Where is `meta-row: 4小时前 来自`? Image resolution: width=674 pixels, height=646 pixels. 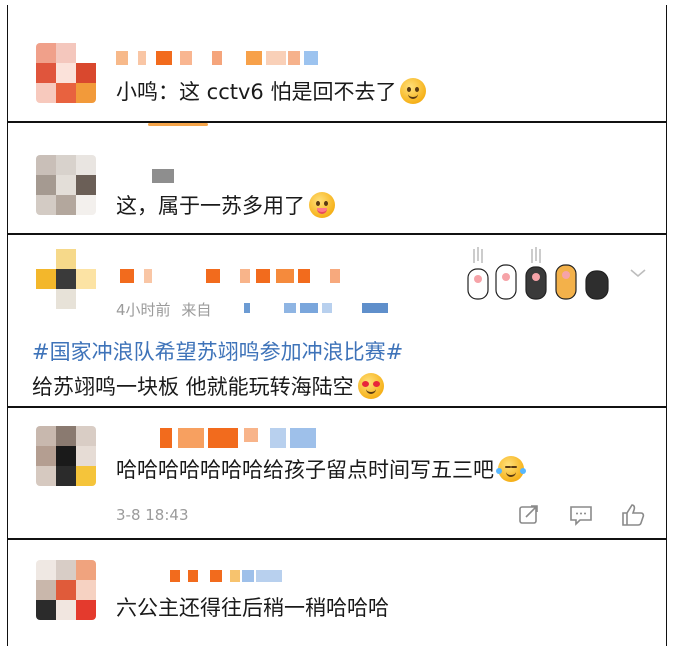 meta-row: 4小时前 来自 is located at coordinates (163, 309).